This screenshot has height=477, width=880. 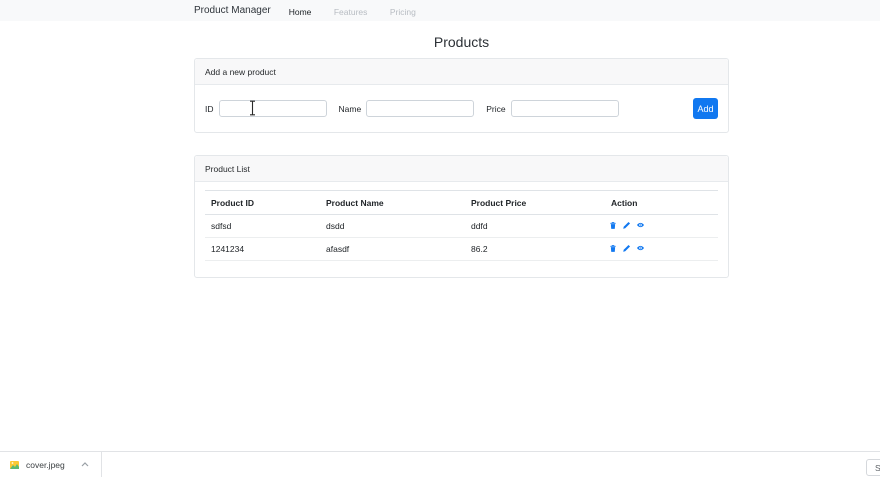 What do you see at coordinates (392, 226) in the screenshot?
I see `cell-product-name: dsdd` at bounding box center [392, 226].